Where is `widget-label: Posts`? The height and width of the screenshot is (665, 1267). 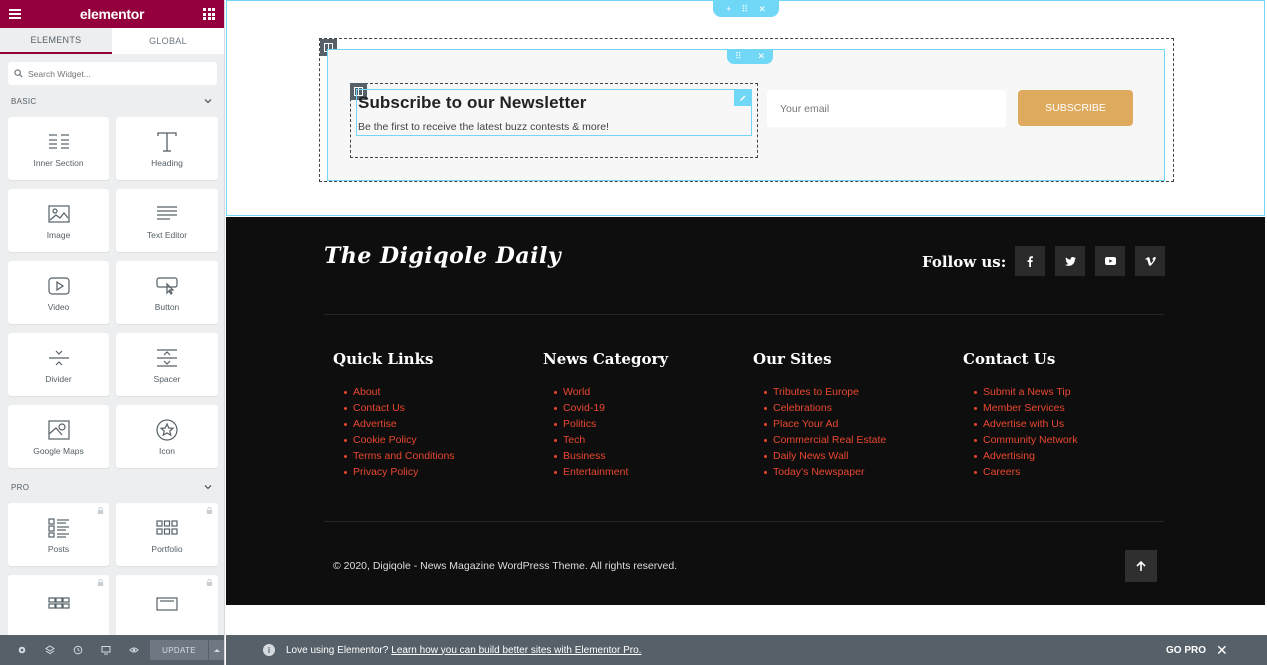
widget-label: Posts is located at coordinates (58, 549).